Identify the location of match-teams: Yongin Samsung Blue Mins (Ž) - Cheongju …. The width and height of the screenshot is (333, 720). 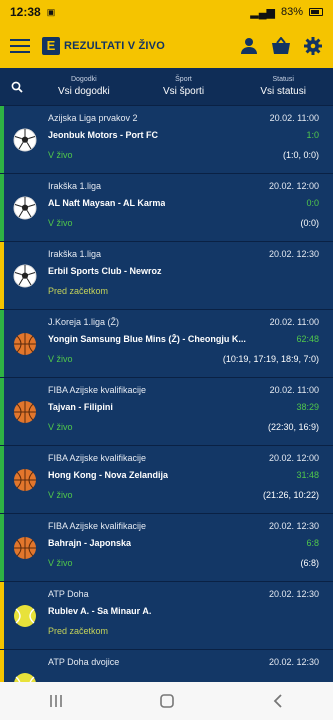
(147, 339).